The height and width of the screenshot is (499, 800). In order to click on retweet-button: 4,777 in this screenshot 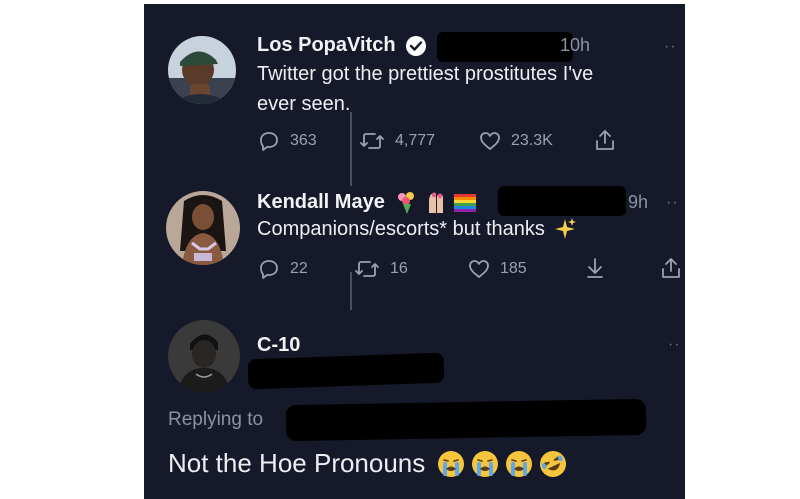, I will do `click(397, 141)`.